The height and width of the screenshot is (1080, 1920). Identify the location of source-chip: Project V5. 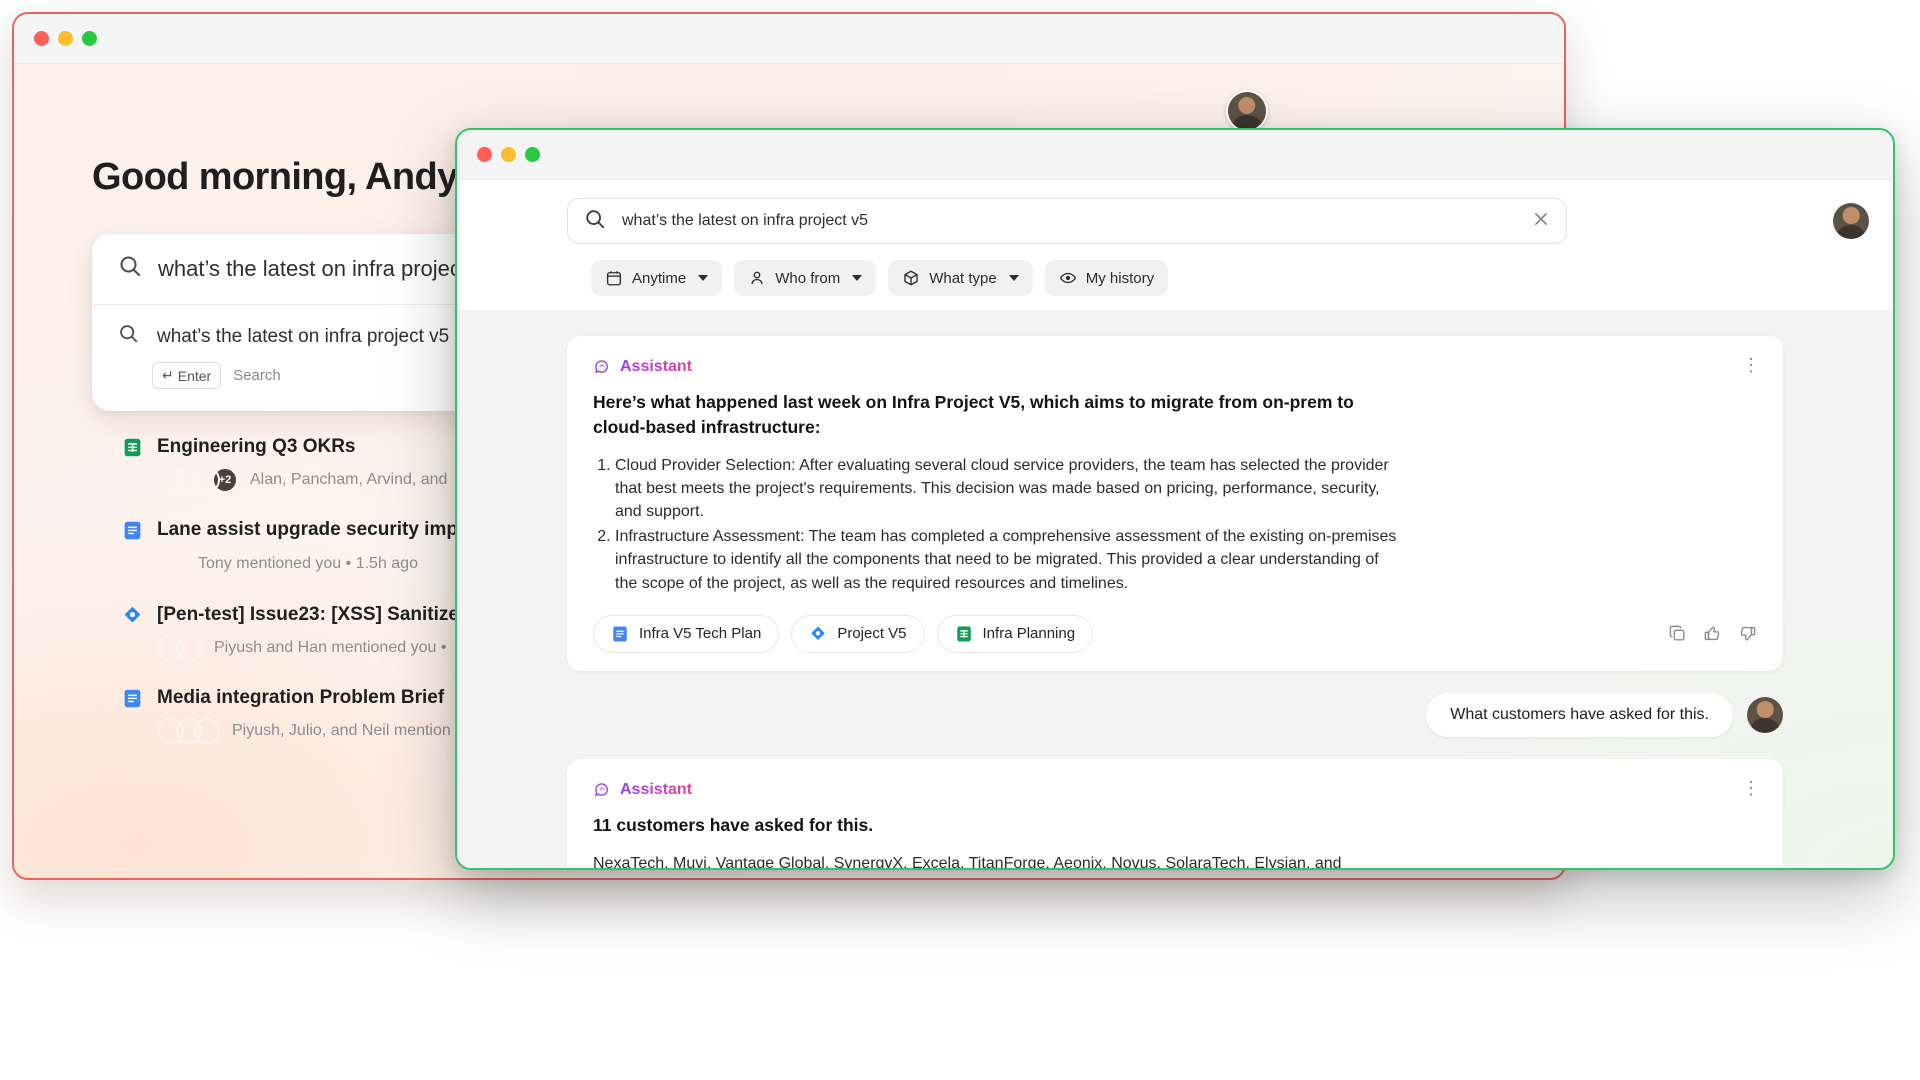
(858, 633).